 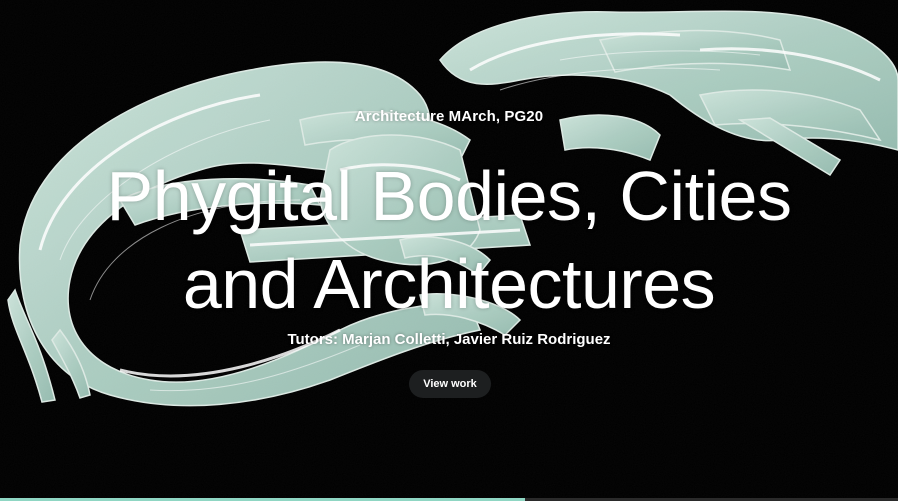 What do you see at coordinates (449, 284) in the screenshot?
I see `project-title-line-2: and Architectures` at bounding box center [449, 284].